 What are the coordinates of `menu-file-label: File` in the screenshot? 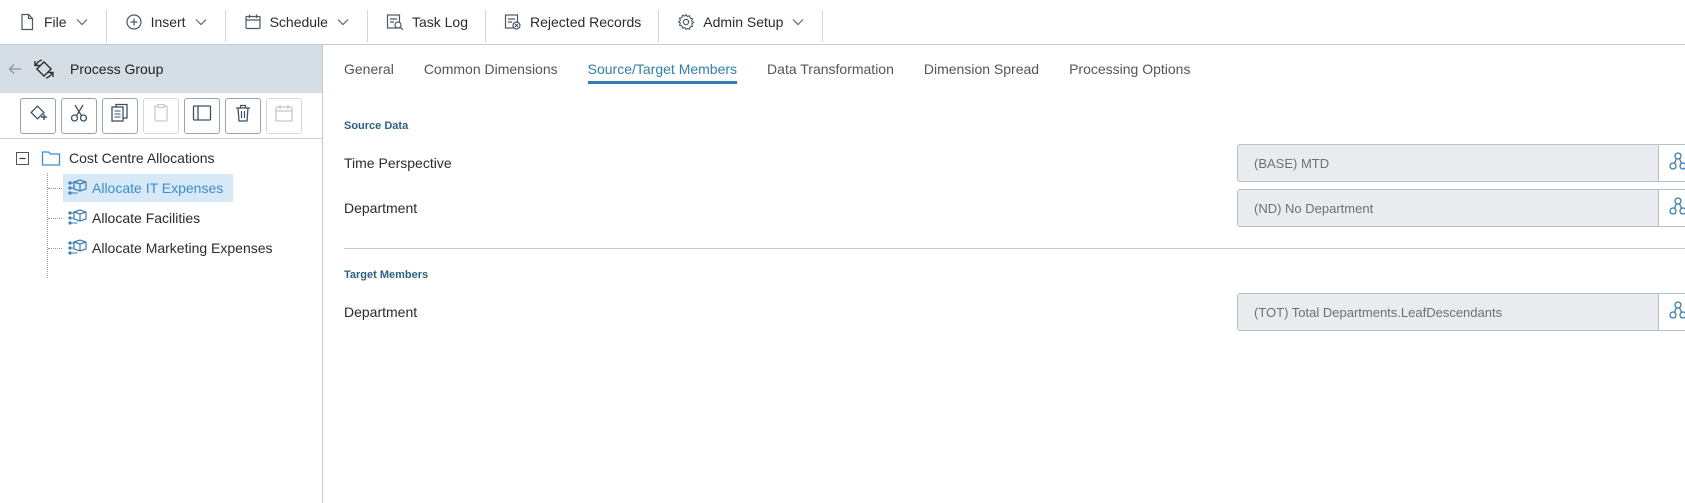 It's located at (55, 22).